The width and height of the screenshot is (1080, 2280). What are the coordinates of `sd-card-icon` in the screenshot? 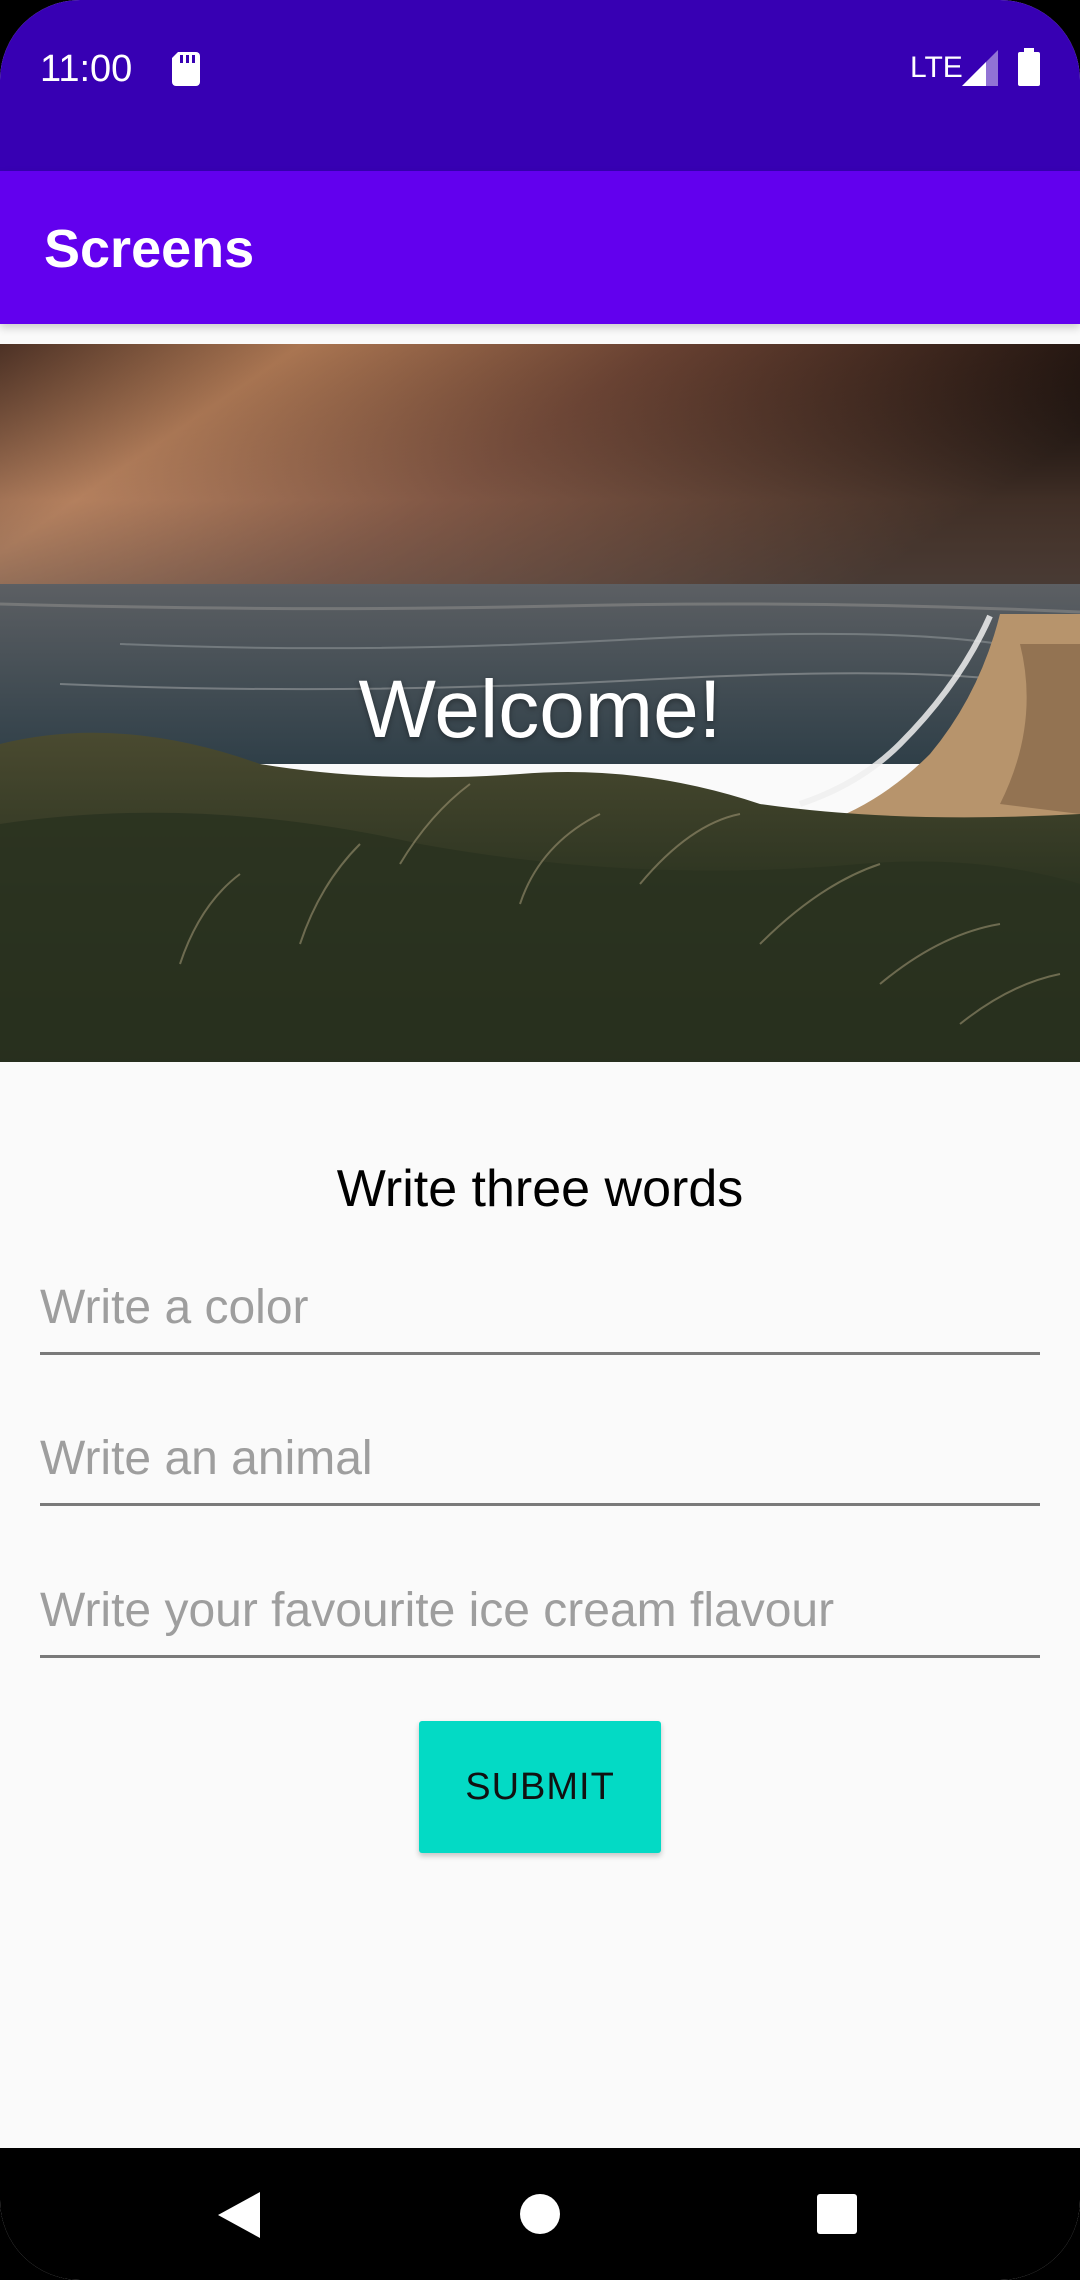 It's located at (186, 69).